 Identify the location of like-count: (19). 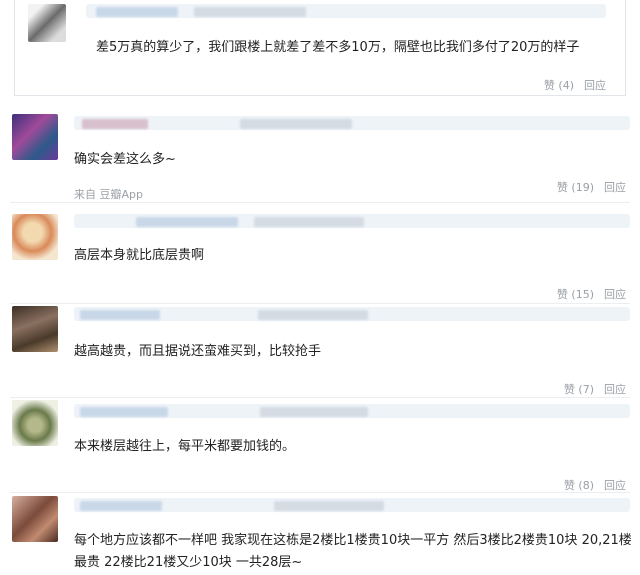
(582, 187).